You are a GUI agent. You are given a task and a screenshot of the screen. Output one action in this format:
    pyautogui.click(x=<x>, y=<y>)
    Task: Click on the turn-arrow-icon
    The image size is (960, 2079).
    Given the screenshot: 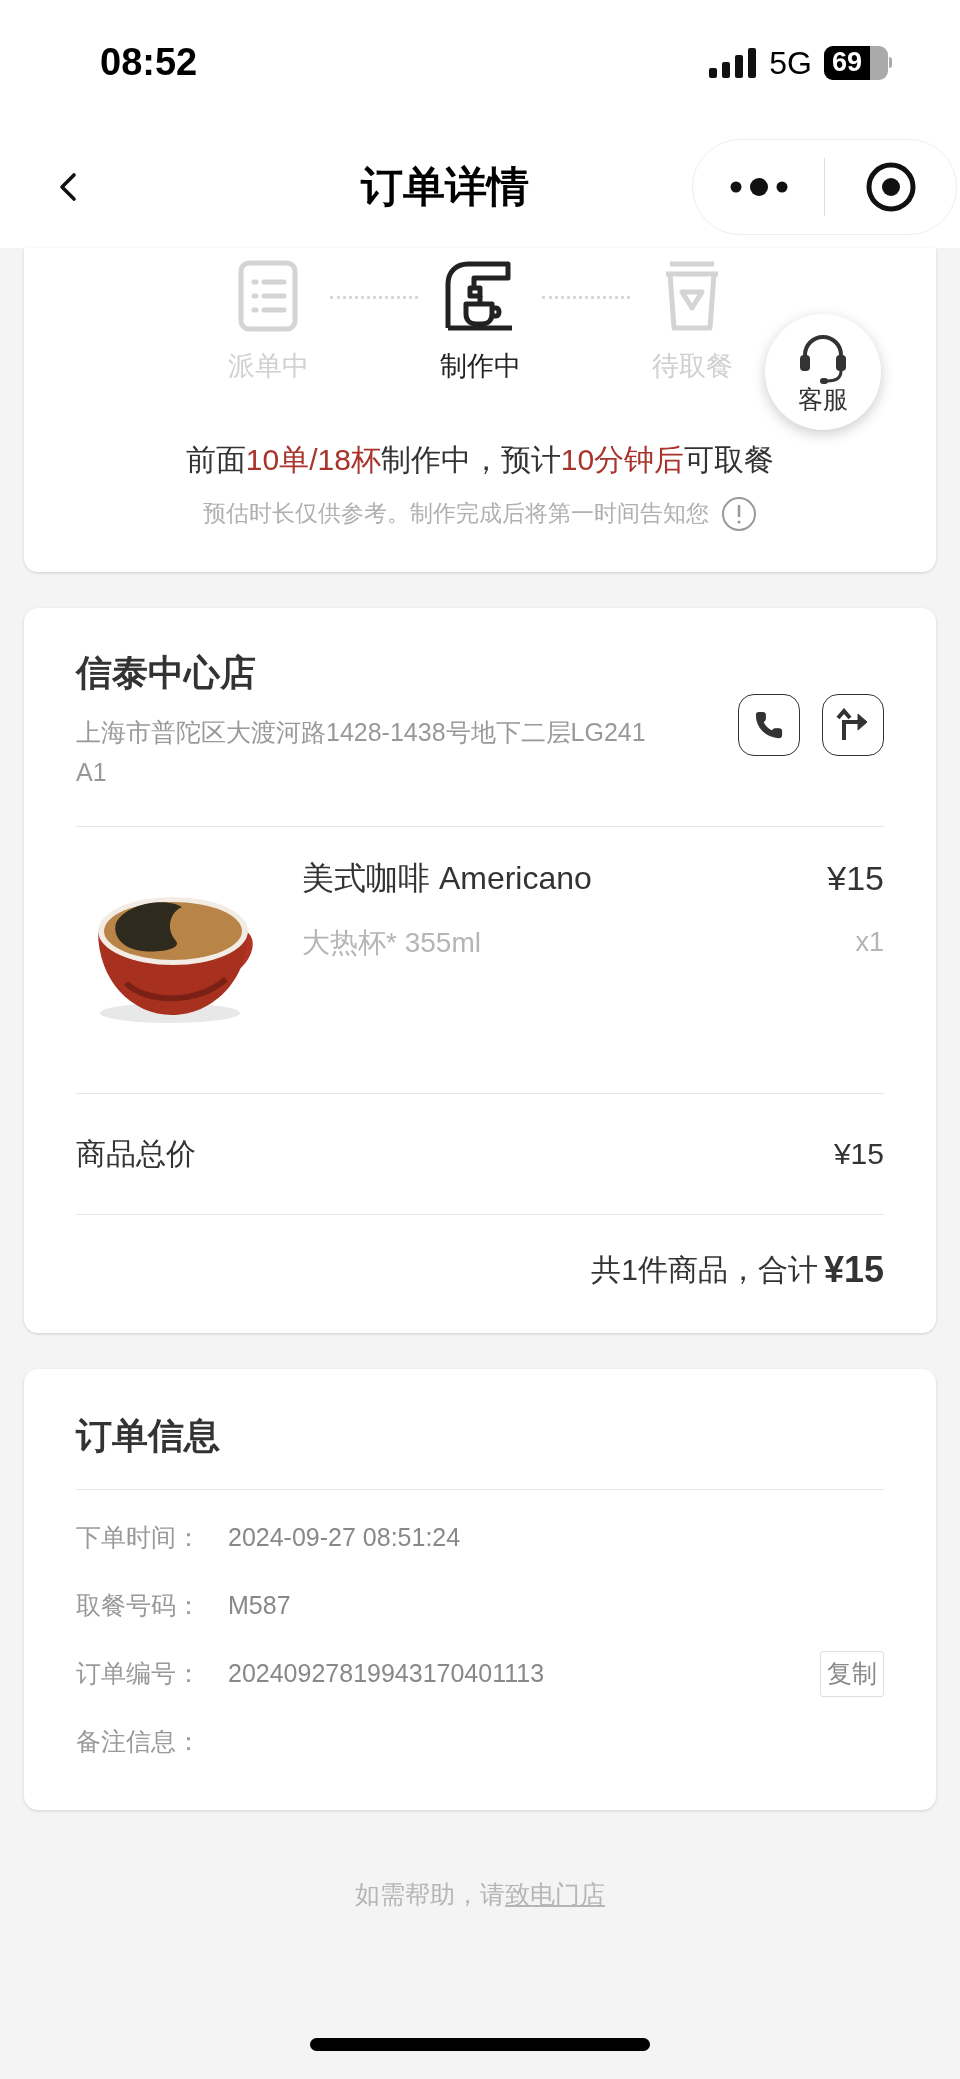 What is the action you would take?
    pyautogui.click(x=853, y=724)
    